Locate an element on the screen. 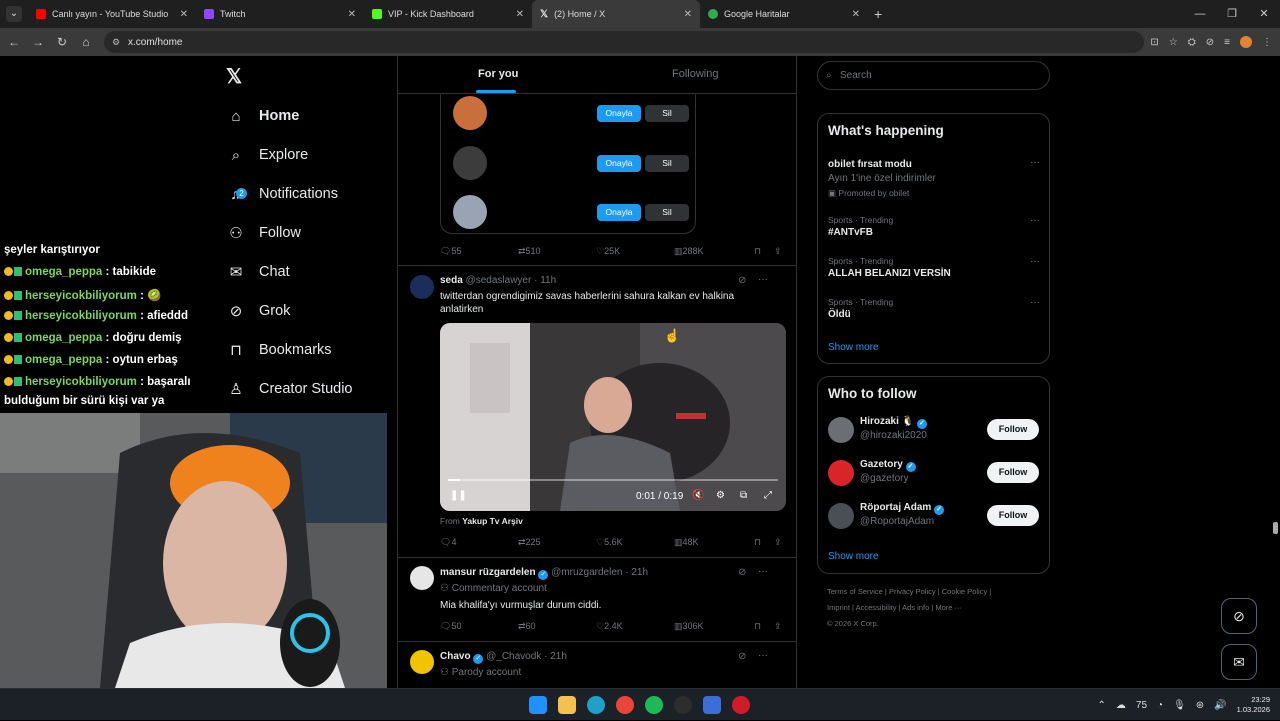  follow-button: Follow is located at coordinates (1013, 472).